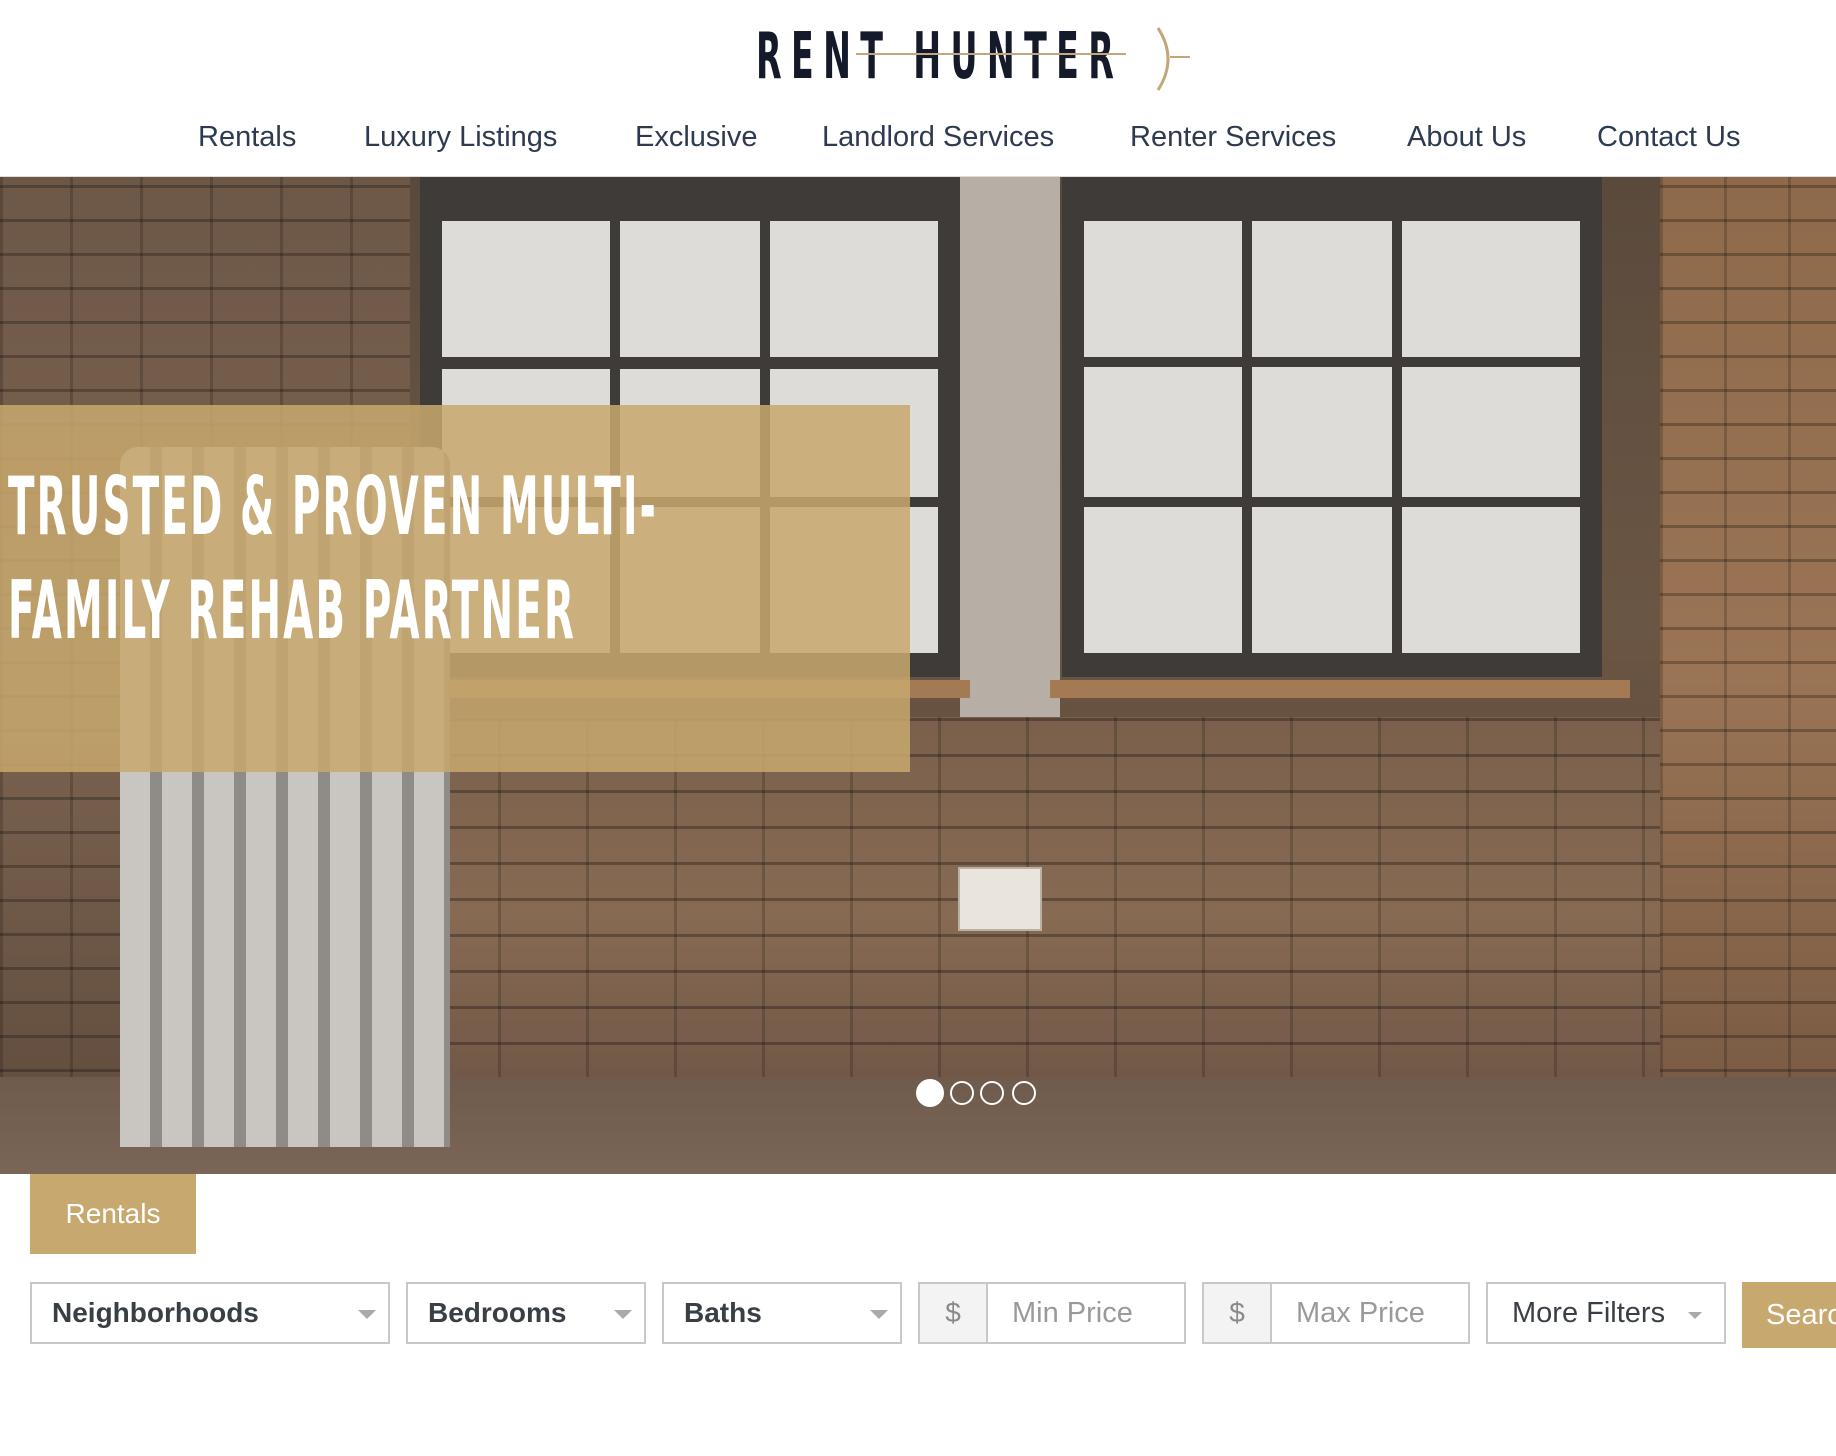 This screenshot has height=1456, width=1836. Describe the element at coordinates (1668, 137) in the screenshot. I see `nav-item-contact-us: Contact Us` at that location.